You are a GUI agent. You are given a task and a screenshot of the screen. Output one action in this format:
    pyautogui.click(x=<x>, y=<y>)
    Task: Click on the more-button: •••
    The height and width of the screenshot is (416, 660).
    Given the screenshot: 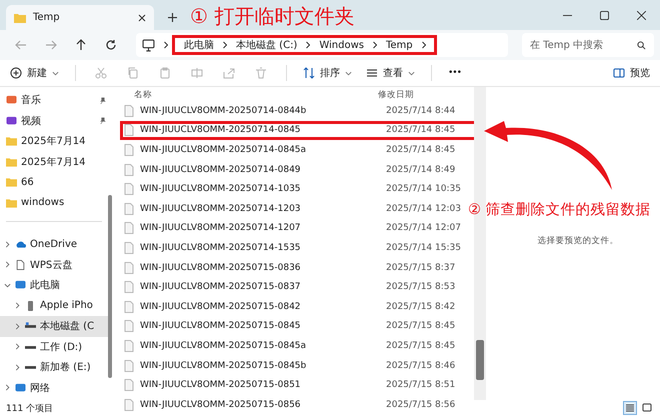 What is the action you would take?
    pyautogui.click(x=454, y=73)
    